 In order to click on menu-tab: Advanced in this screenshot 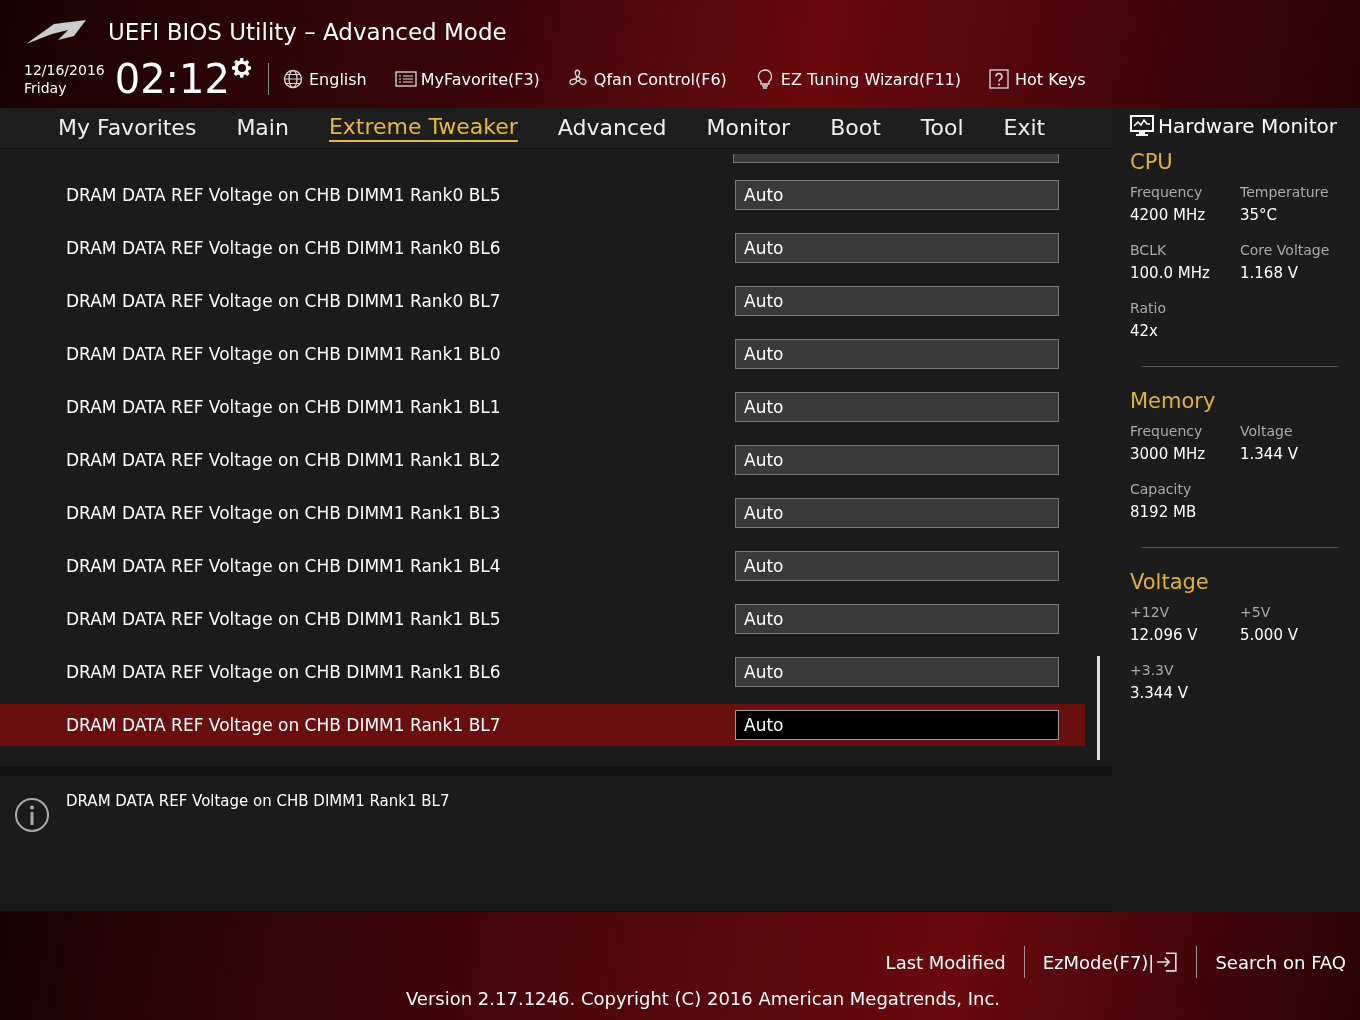, I will do `click(612, 128)`.